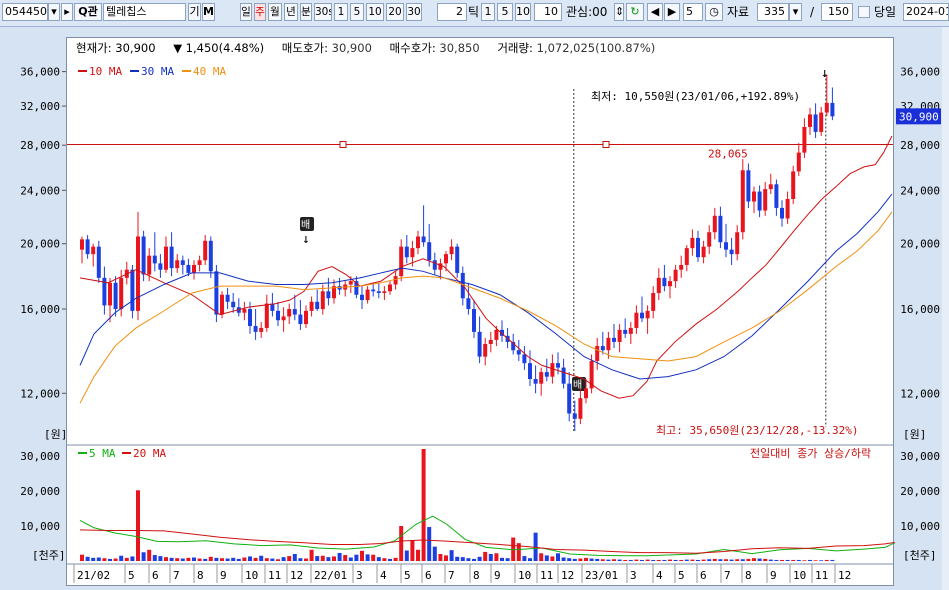 The height and width of the screenshot is (590, 949). I want to click on stock-name-field: 텔레칩스, so click(144, 12).